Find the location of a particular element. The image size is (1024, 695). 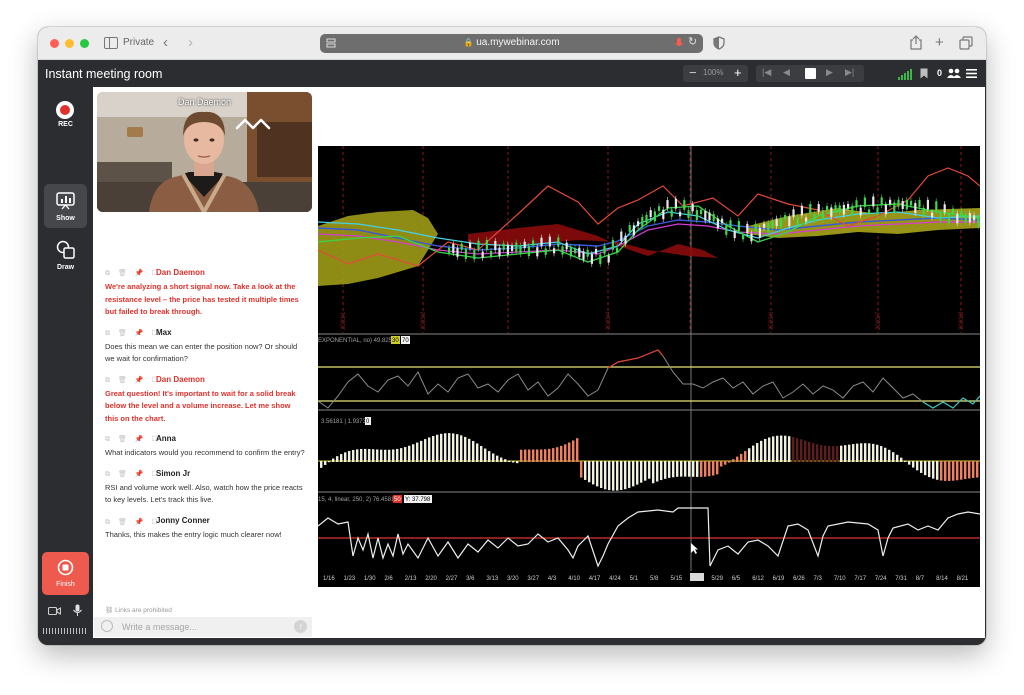

last-slide-icon: ▶| is located at coordinates (849, 72).